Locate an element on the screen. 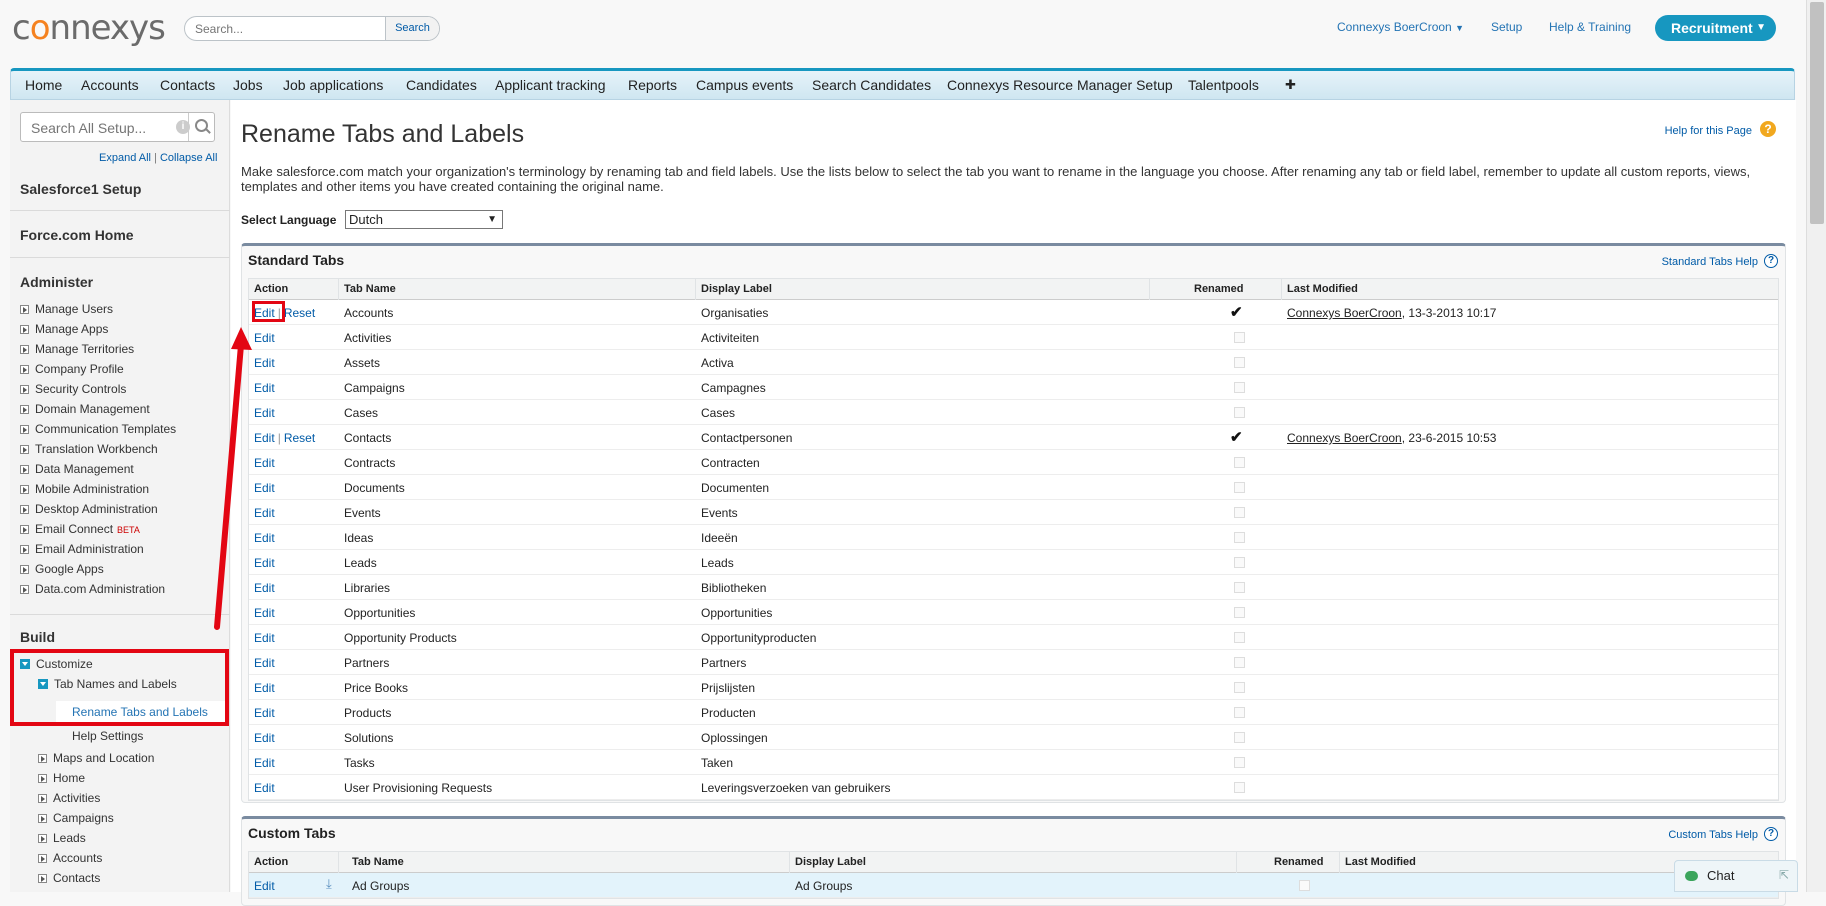  search-icon is located at coordinates (201, 127).